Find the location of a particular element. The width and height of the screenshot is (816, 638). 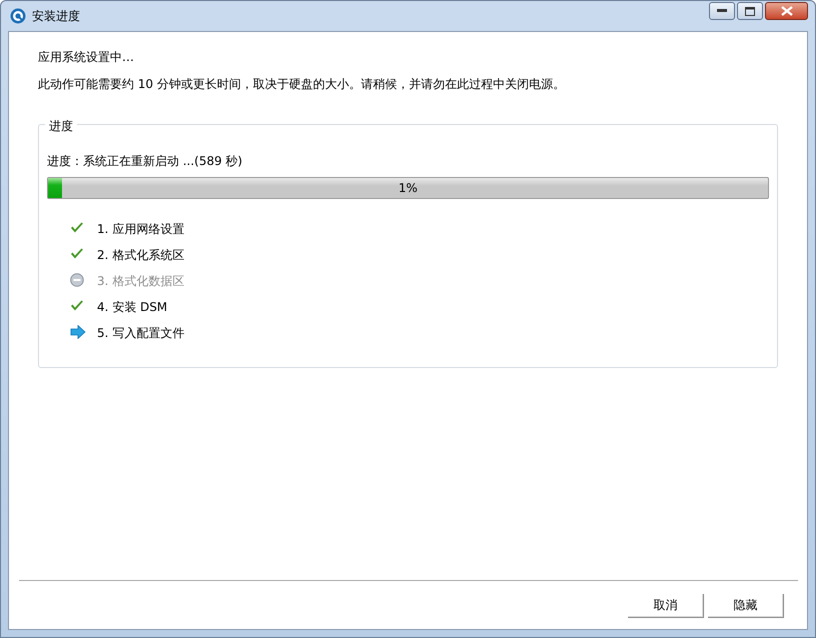

close-icon is located at coordinates (786, 11).